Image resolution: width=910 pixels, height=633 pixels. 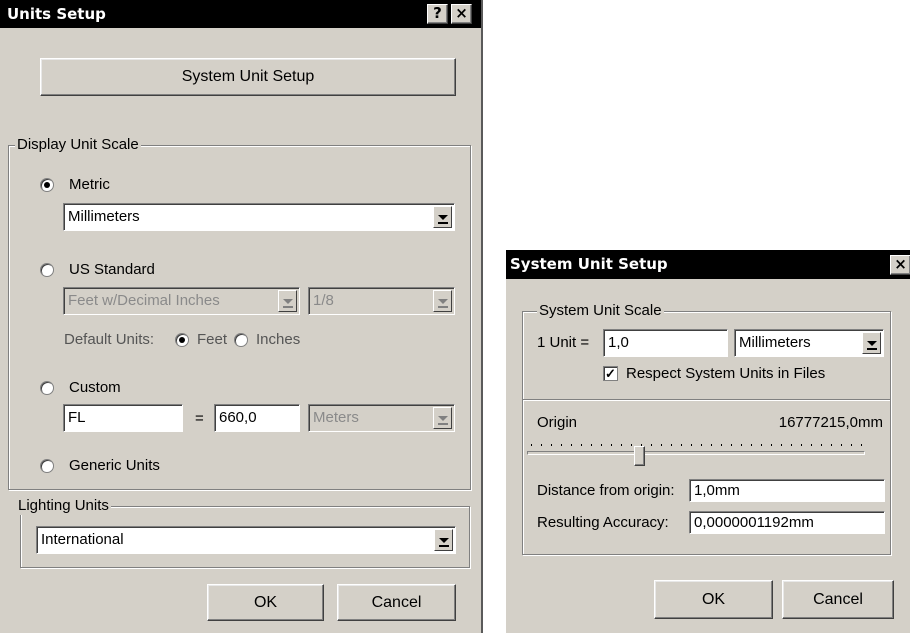 What do you see at coordinates (336, 417) in the screenshot?
I see `dropdown-value: Meters` at bounding box center [336, 417].